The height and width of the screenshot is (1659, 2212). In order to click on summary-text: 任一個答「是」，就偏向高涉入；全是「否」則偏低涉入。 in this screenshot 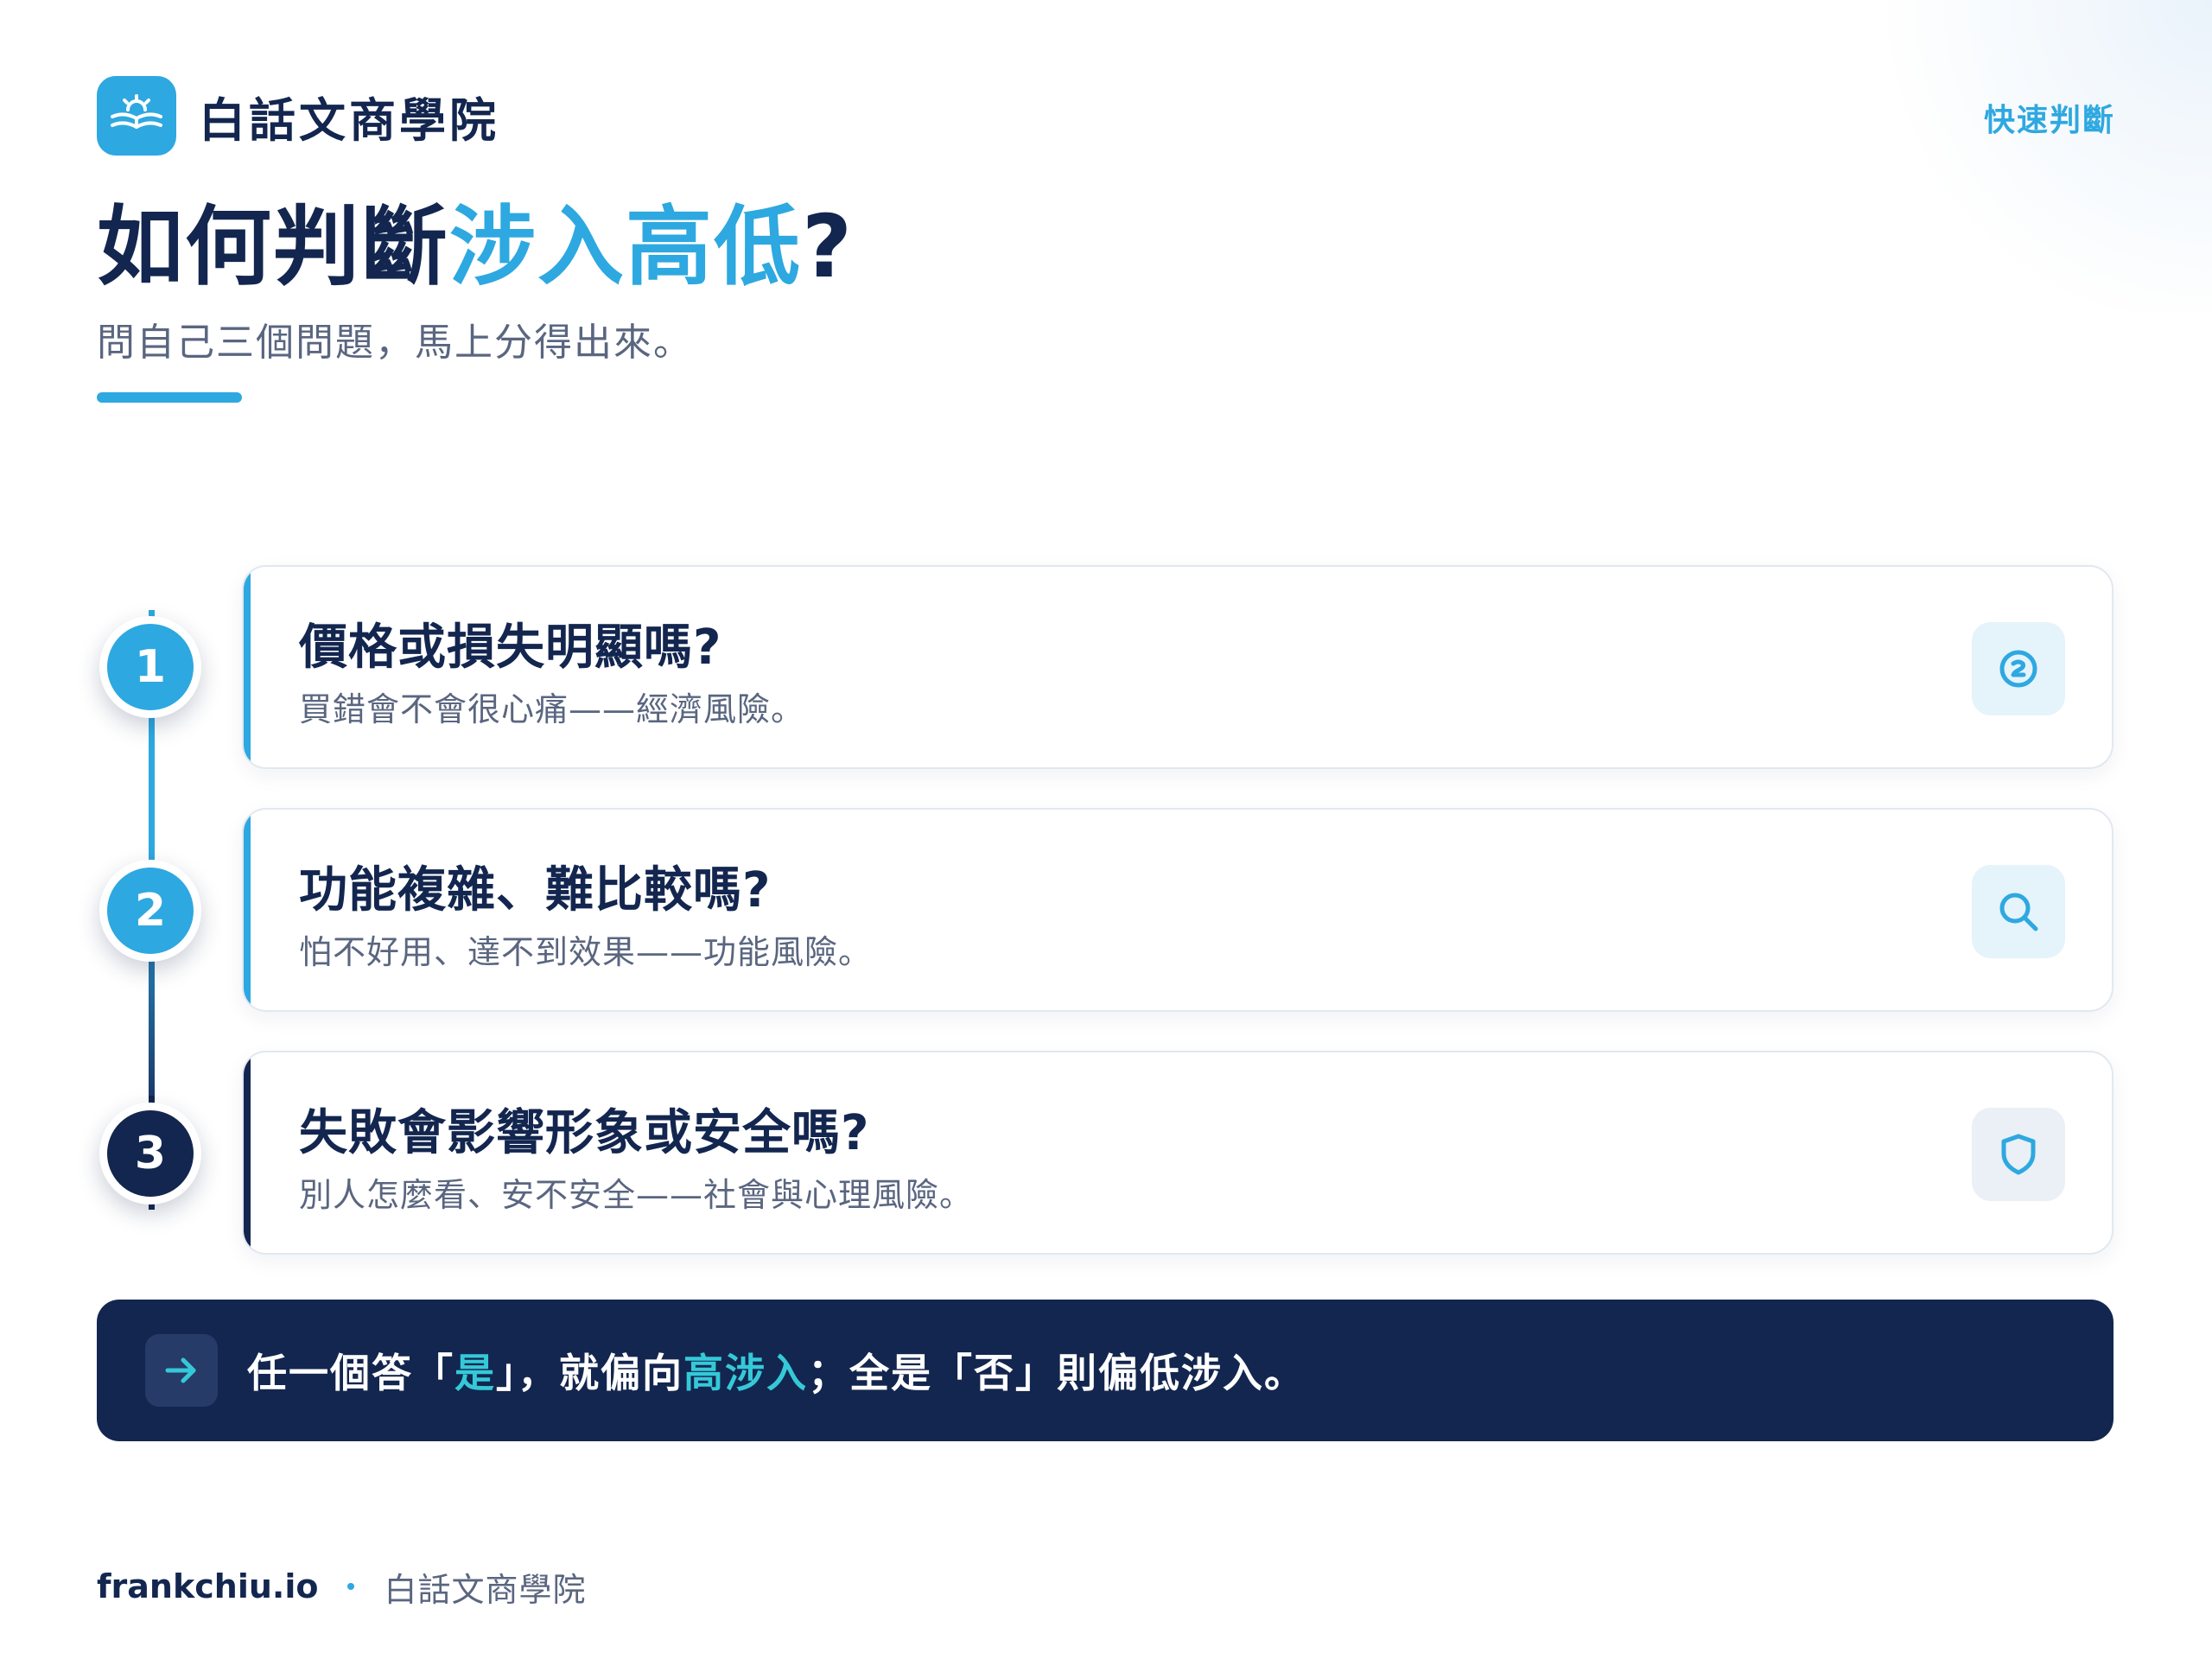, I will do `click(776, 1370)`.